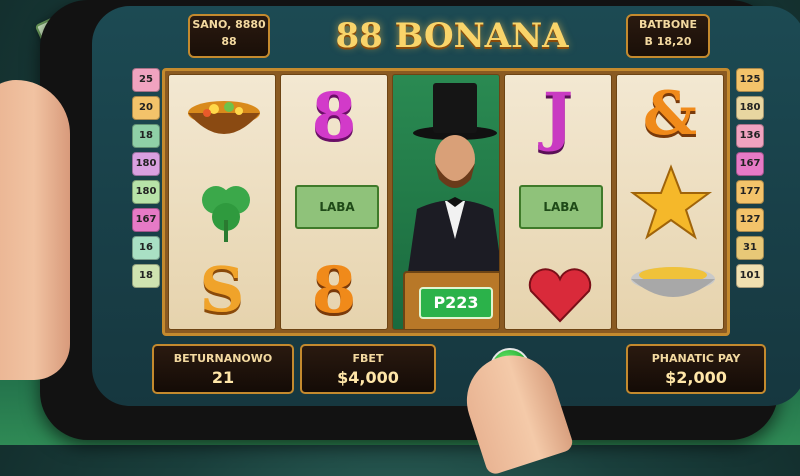 The width and height of the screenshot is (800, 476). I want to click on panel-left-value: 21, so click(223, 377).